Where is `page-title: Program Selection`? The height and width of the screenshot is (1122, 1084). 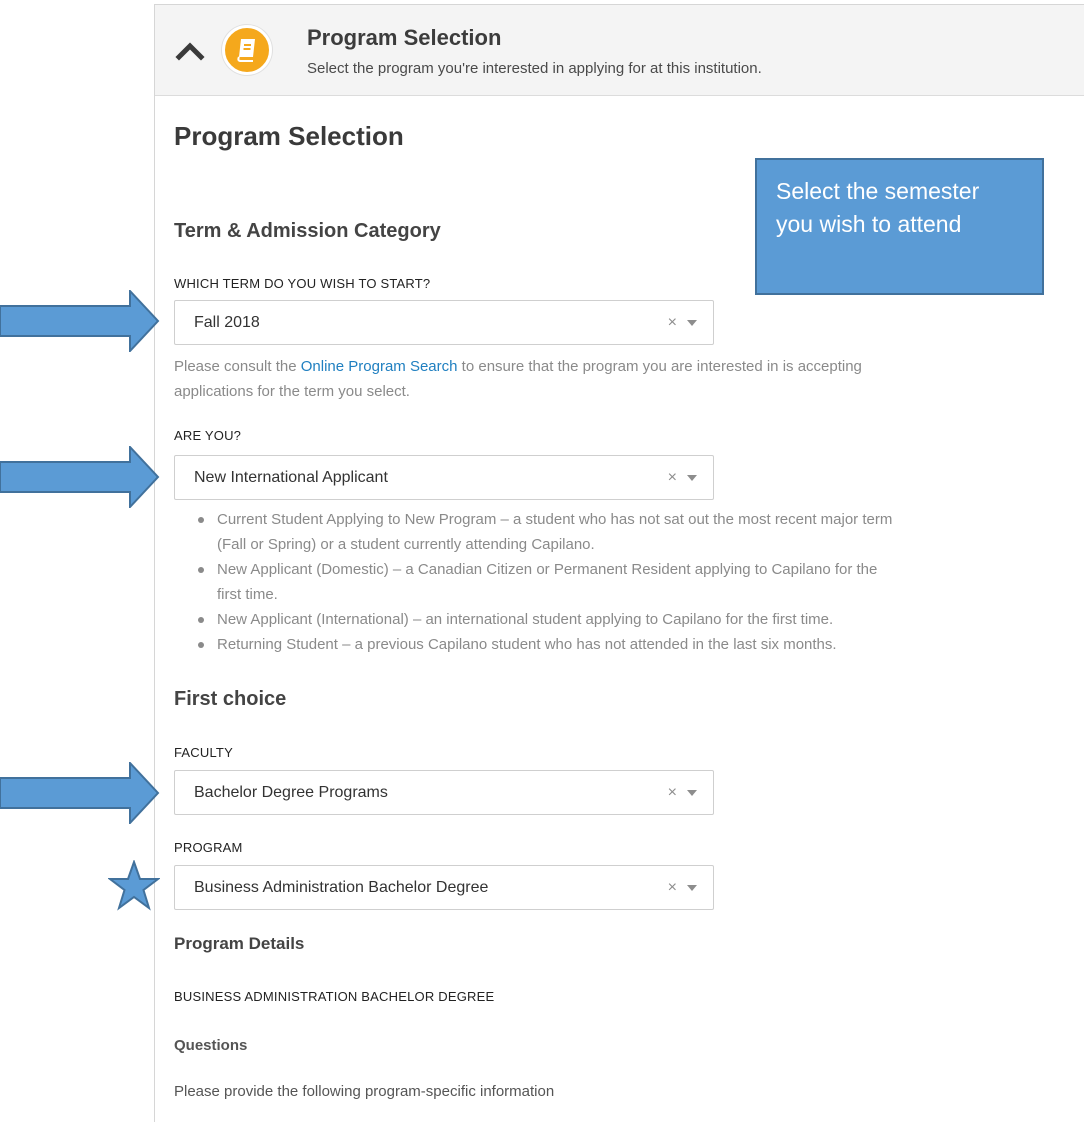 page-title: Program Selection is located at coordinates (289, 136).